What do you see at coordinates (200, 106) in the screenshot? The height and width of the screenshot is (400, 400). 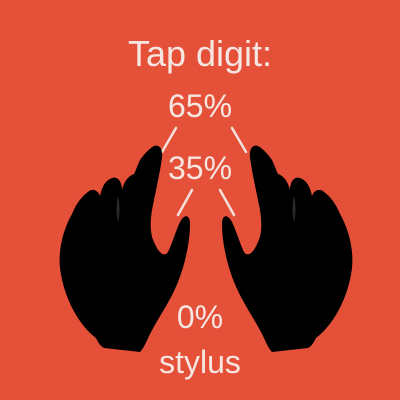 I see `option-65: 65%` at bounding box center [200, 106].